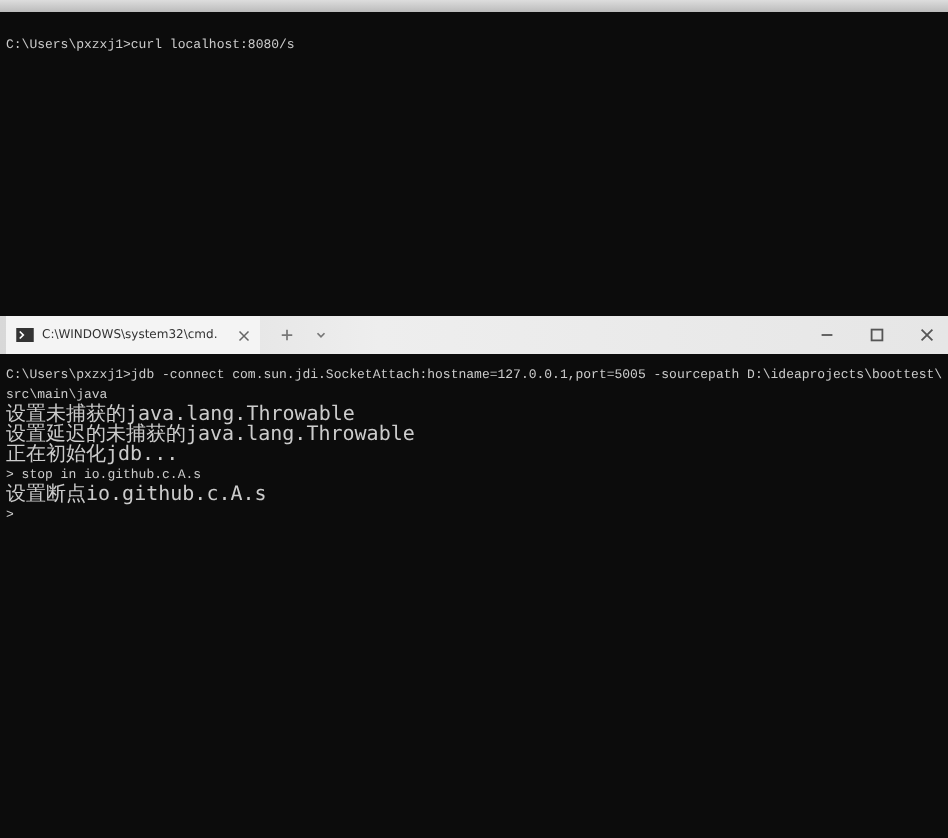  What do you see at coordinates (877, 335) in the screenshot?
I see `maximize-icon` at bounding box center [877, 335].